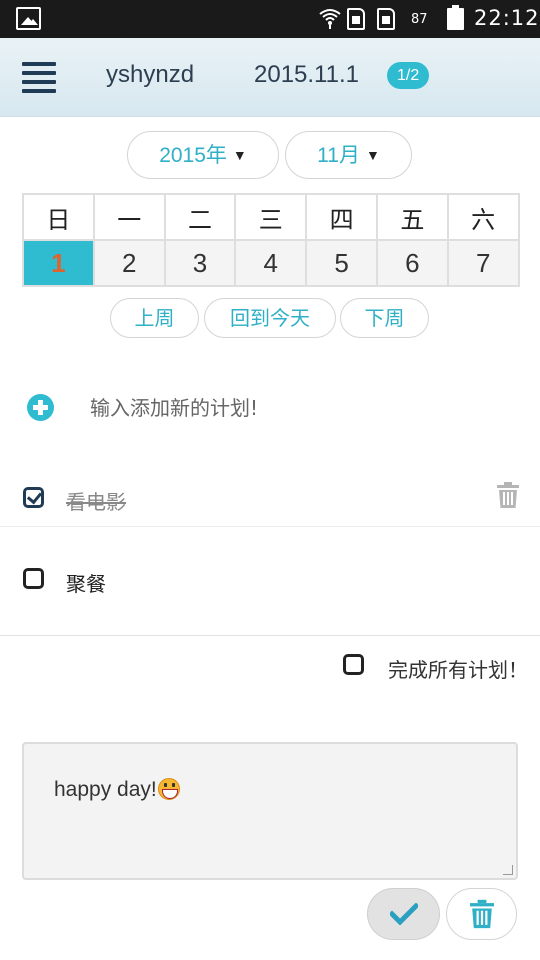 This screenshot has width=540, height=960. What do you see at coordinates (270, 19) in the screenshot?
I see `status-bar: 87 22:12` at bounding box center [270, 19].